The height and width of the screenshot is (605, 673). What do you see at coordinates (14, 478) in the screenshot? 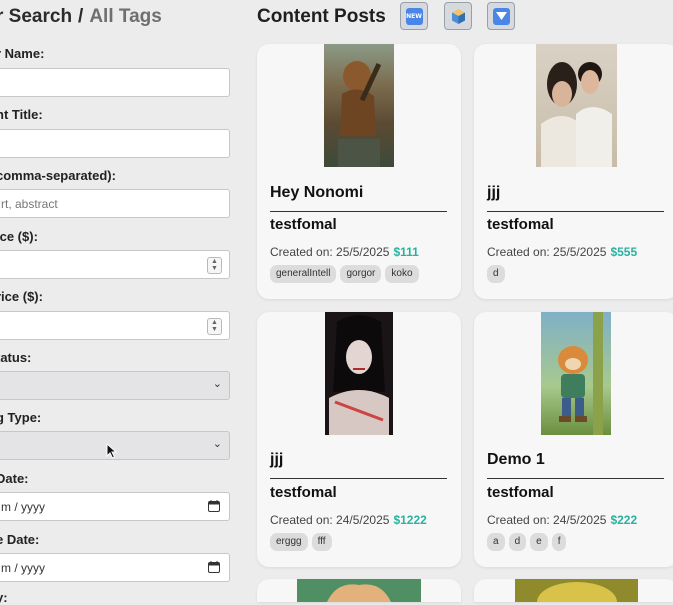
I see `start-date-label: Date:` at bounding box center [14, 478].